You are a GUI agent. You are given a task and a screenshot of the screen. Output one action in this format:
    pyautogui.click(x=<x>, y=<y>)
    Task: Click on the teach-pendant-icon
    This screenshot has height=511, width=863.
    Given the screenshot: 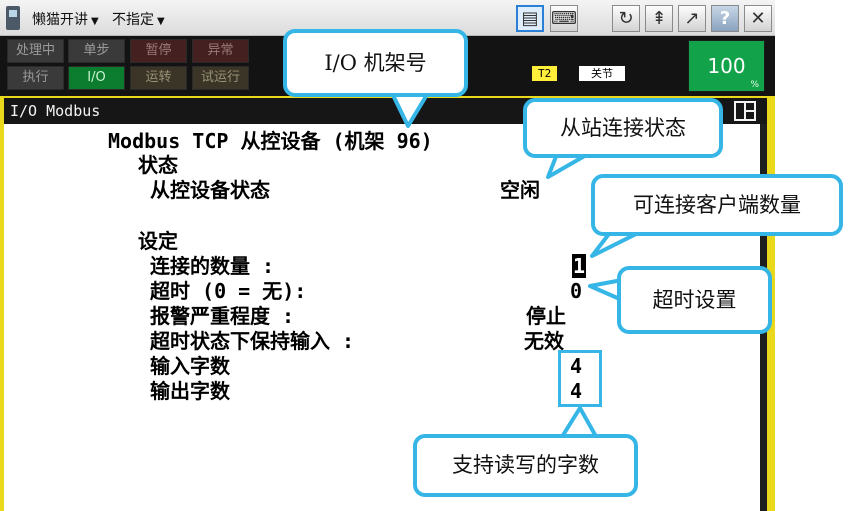 What is the action you would take?
    pyautogui.click(x=13, y=18)
    